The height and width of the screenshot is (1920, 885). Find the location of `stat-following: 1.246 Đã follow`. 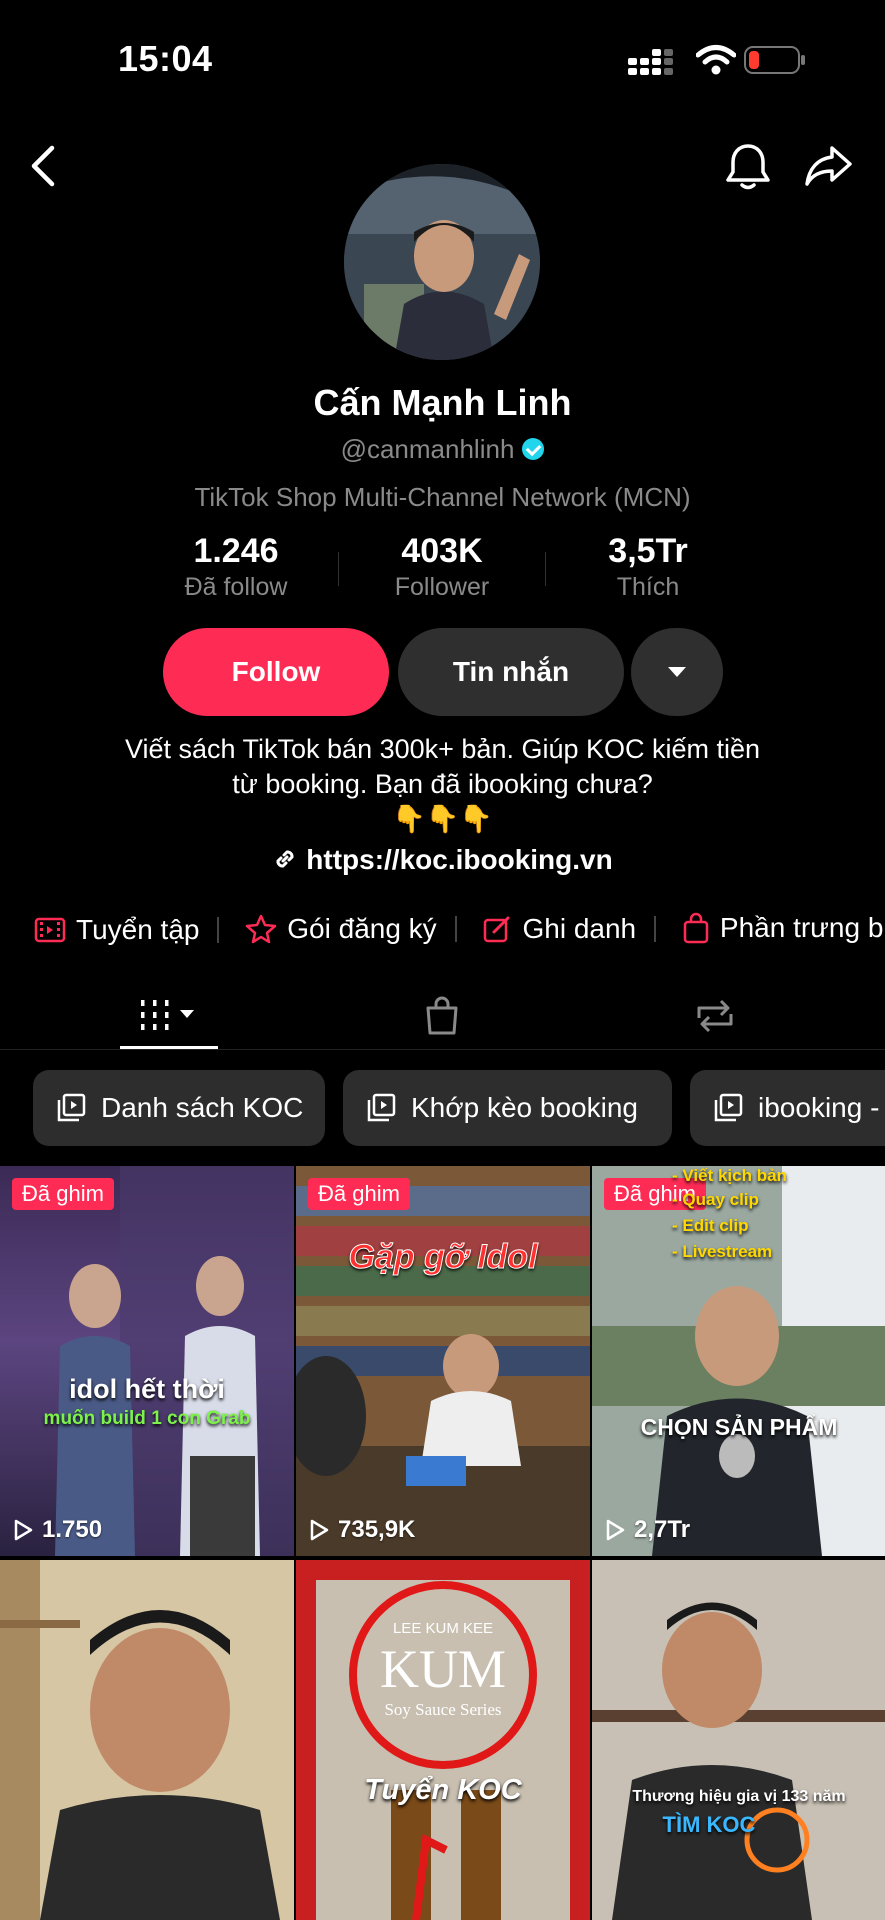

stat-following: 1.246 Đã follow is located at coordinates (236, 567).